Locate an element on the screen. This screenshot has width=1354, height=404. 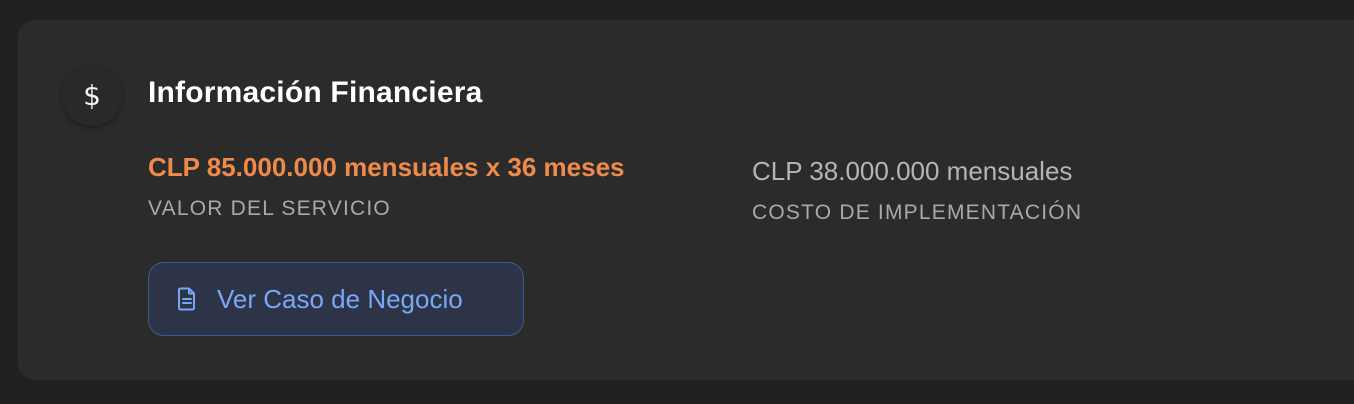
dollar-sign-glyph: $ is located at coordinates (92, 95).